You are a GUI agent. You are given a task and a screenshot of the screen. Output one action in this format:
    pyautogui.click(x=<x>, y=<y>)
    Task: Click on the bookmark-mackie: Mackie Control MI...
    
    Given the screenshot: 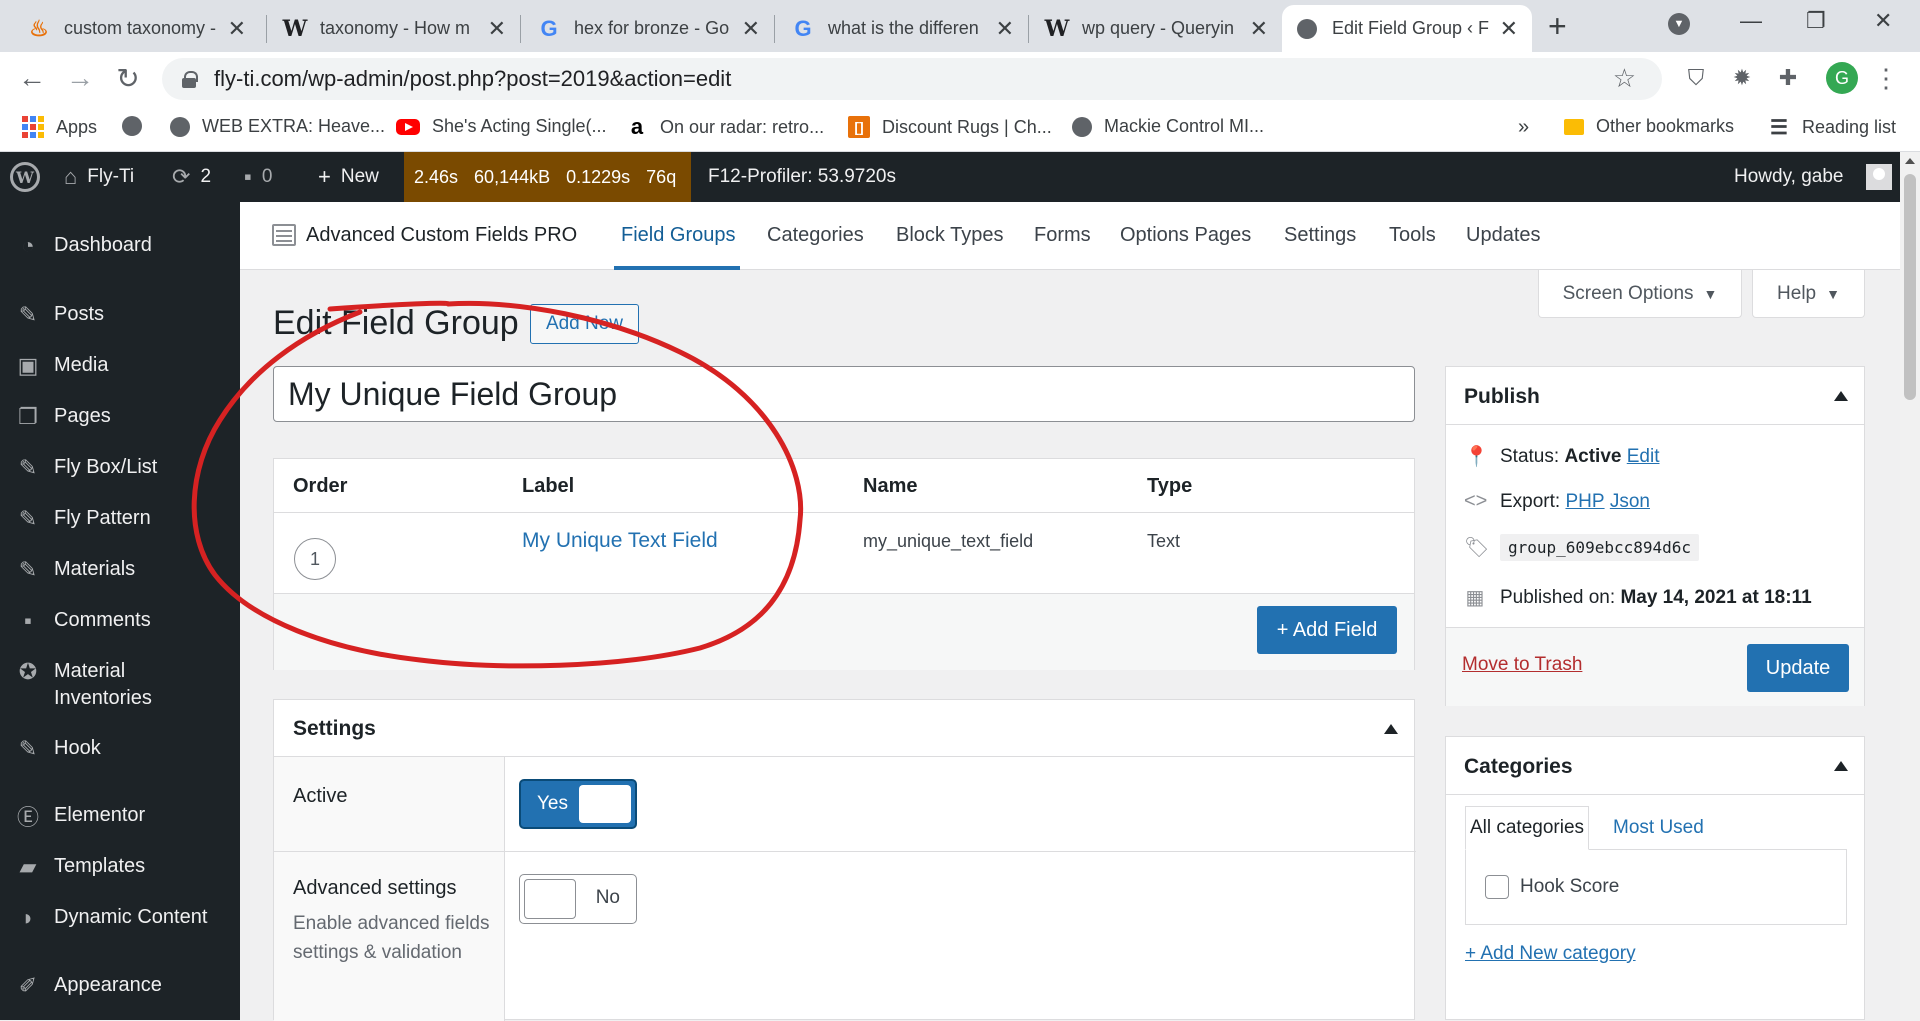 What is the action you would take?
    pyautogui.click(x=1168, y=126)
    